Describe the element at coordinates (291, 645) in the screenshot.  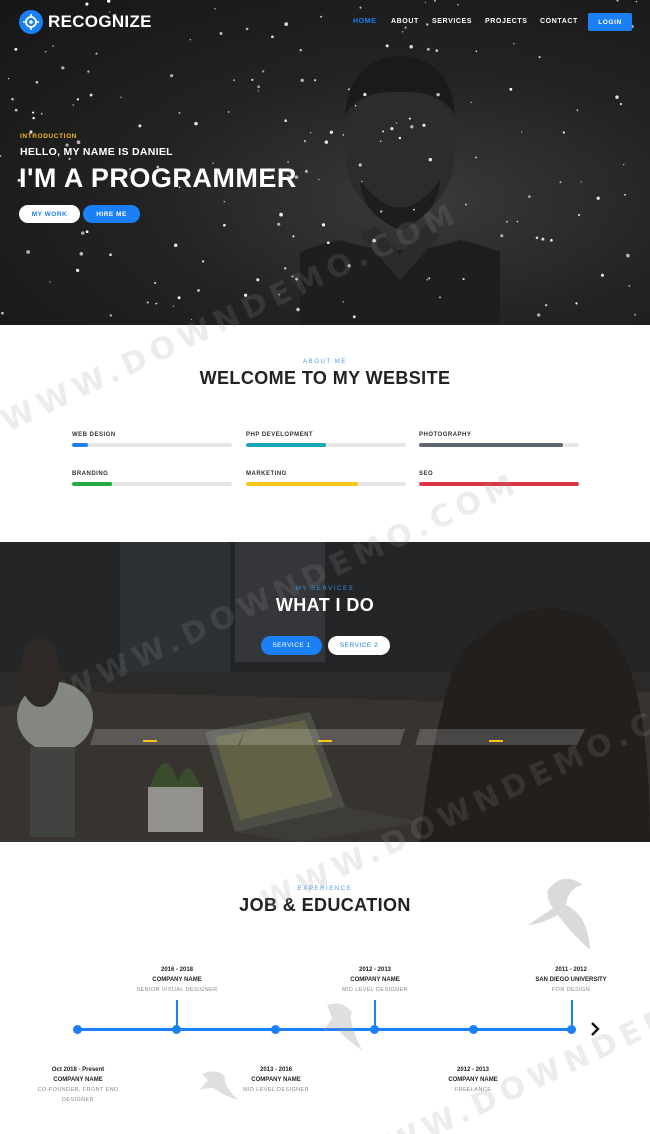
I see `service-1-tab: SERVICE 1` at that location.